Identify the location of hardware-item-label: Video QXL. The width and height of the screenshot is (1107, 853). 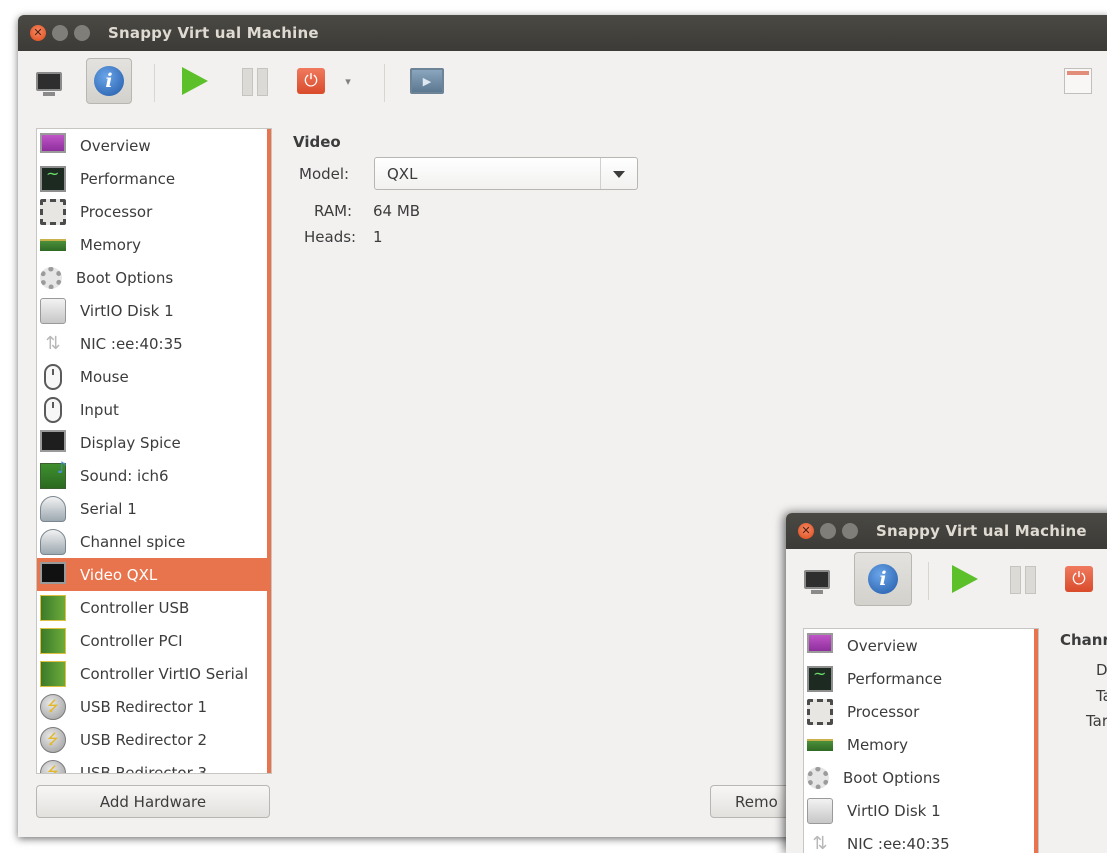
(118, 575).